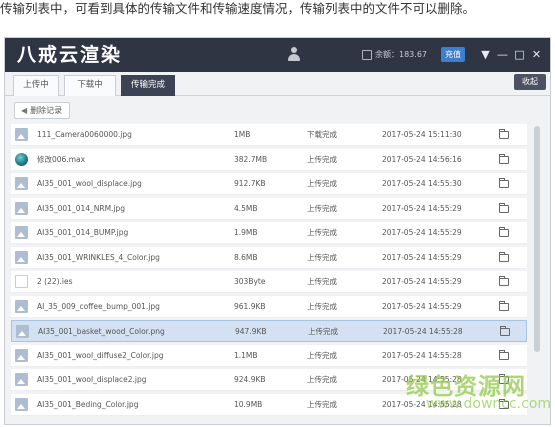 The image size is (555, 427). What do you see at coordinates (36, 85) in the screenshot?
I see `tab-uploading: 上传中` at bounding box center [36, 85].